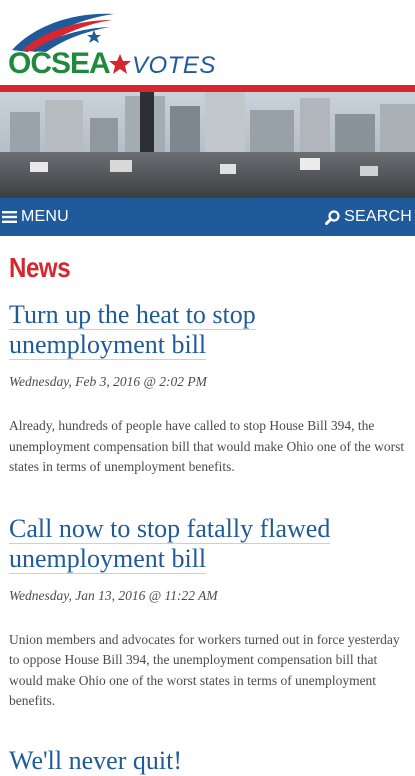  I want to click on article-date: Wednesday, Jan 13, 2016 @ 11:22 AM, so click(113, 595).